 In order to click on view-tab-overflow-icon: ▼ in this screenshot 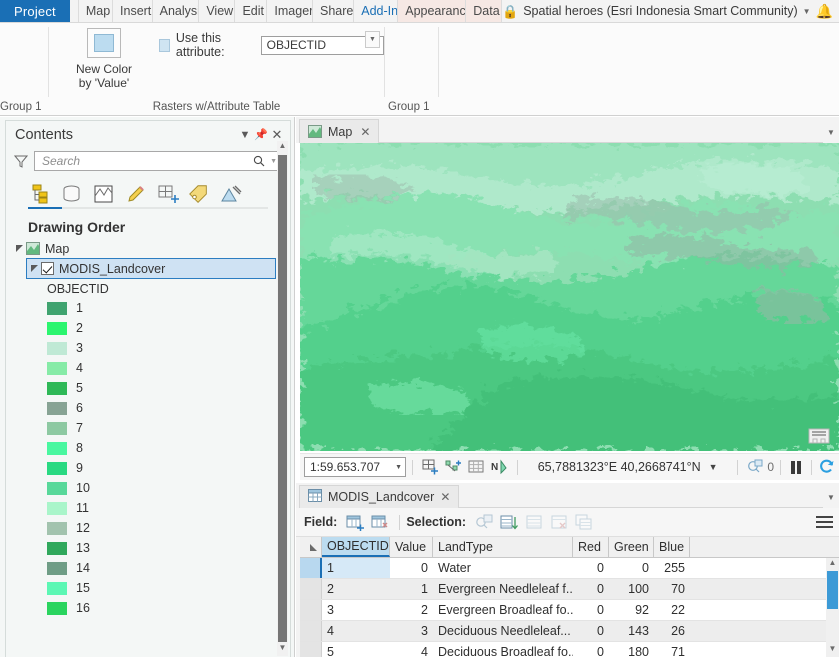, I will do `click(831, 135)`.